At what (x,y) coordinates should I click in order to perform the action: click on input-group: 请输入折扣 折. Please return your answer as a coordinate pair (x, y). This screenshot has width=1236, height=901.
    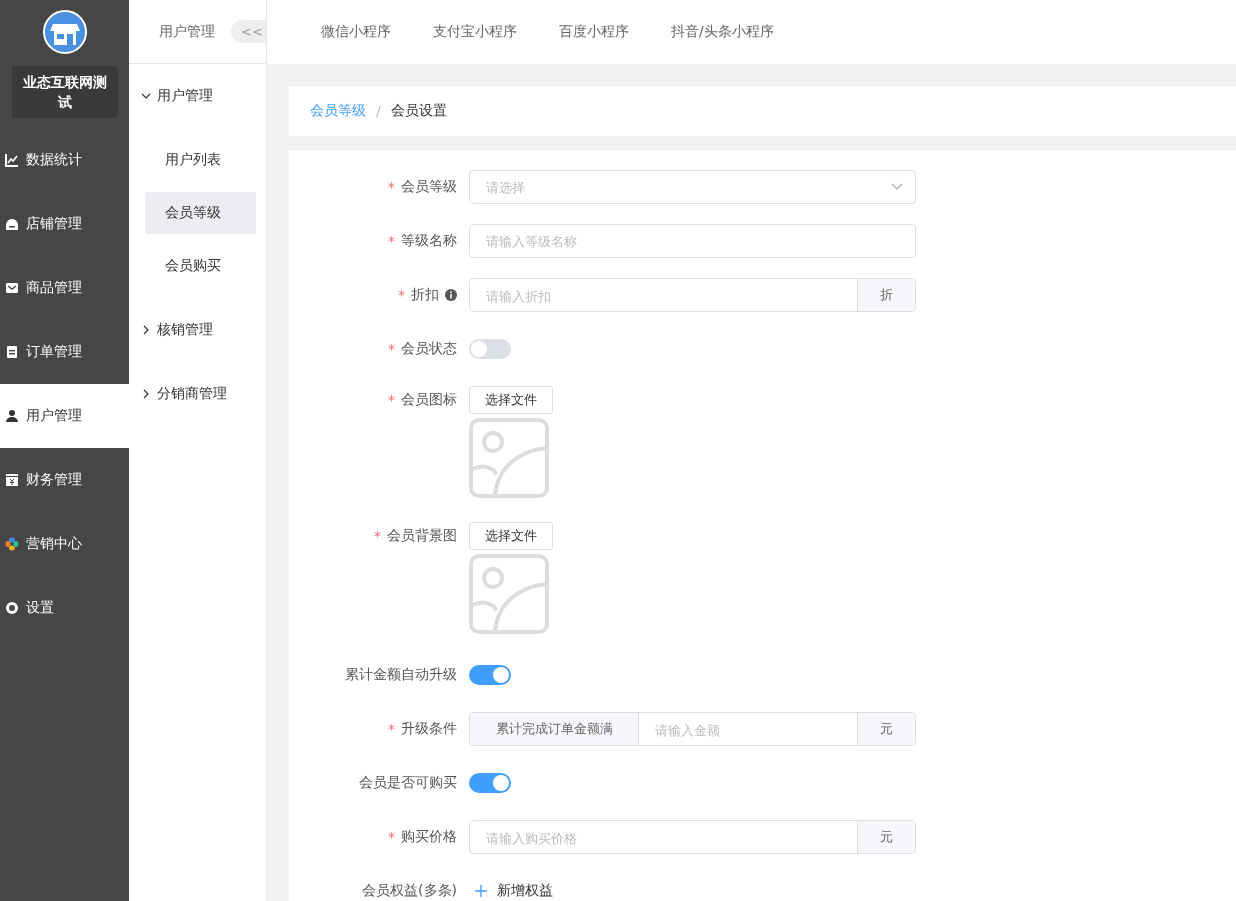
    Looking at the image, I should click on (692, 295).